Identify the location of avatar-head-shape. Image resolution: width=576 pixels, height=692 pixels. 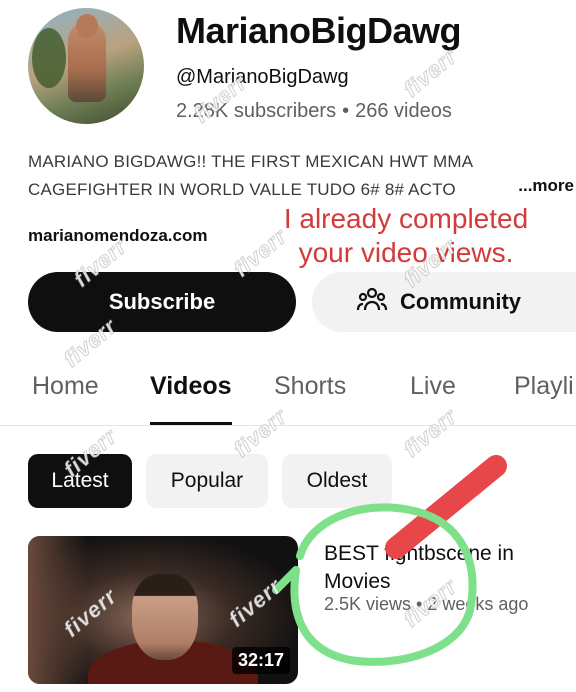
(87, 26).